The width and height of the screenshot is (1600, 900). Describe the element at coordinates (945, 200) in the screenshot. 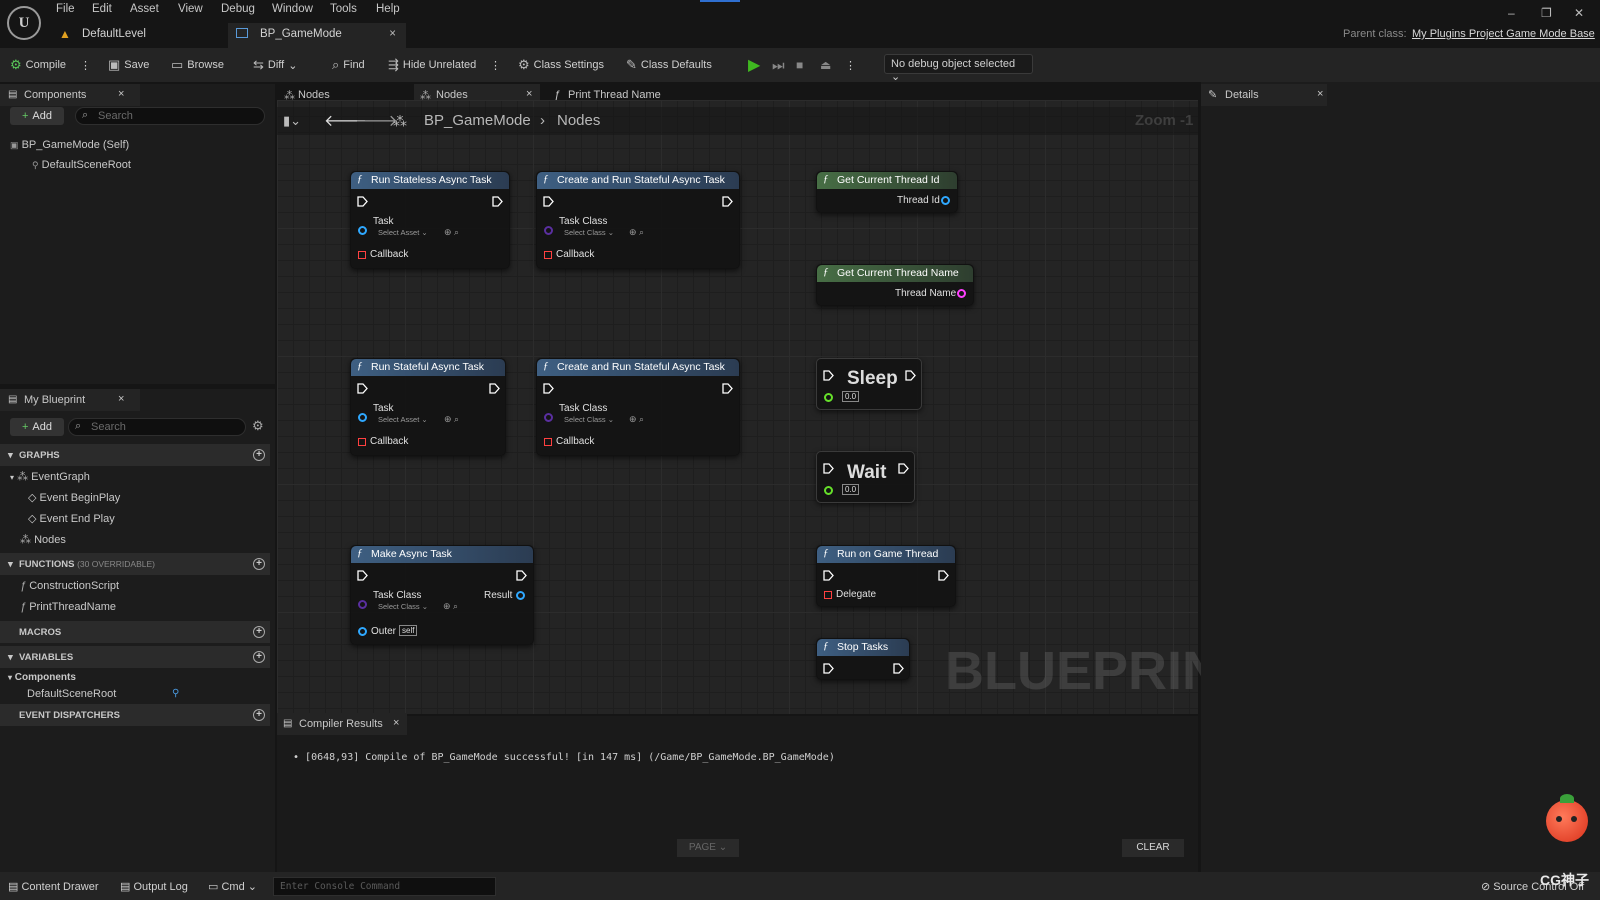

I see `thread-id-pin` at that location.